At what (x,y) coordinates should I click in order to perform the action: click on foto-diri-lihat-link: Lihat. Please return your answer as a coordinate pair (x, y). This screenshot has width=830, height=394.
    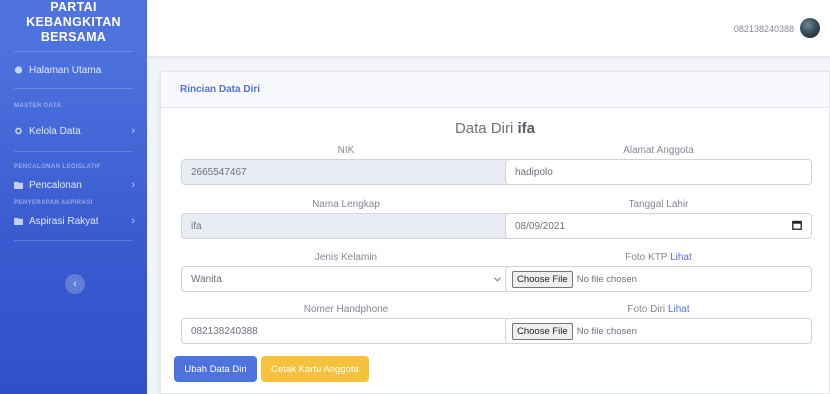
    Looking at the image, I should click on (679, 309).